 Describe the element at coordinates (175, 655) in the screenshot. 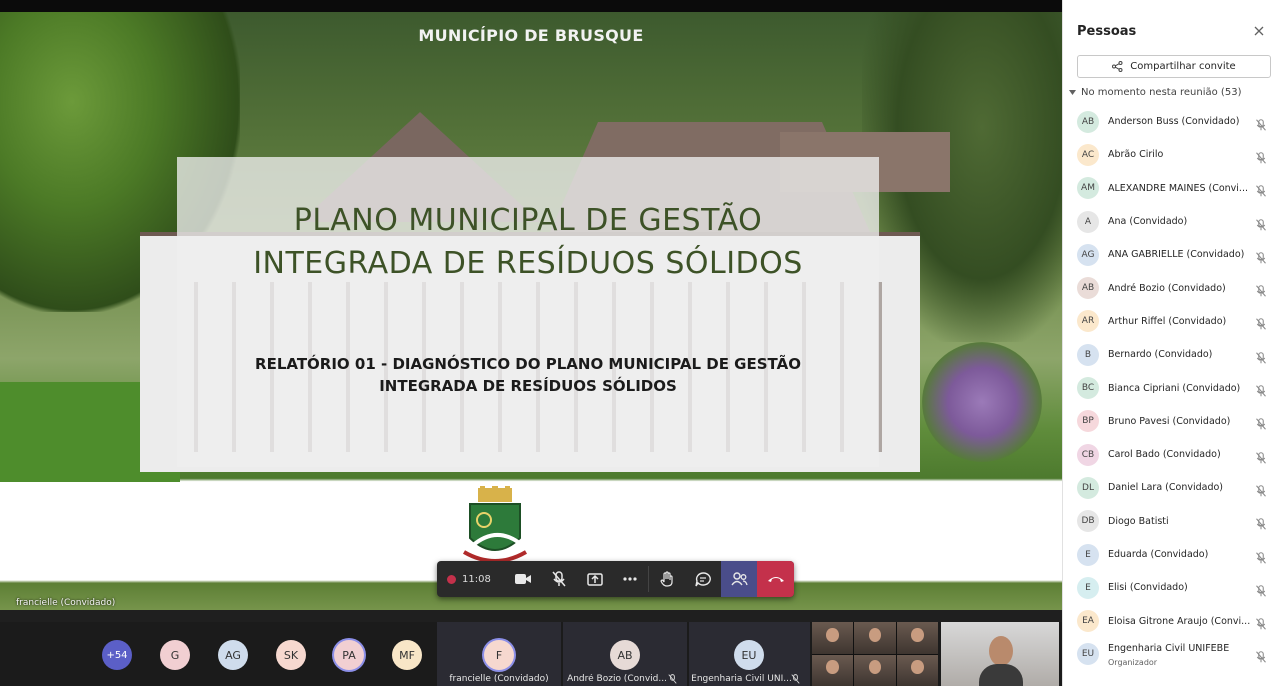

I see `participant-avatar: G` at that location.